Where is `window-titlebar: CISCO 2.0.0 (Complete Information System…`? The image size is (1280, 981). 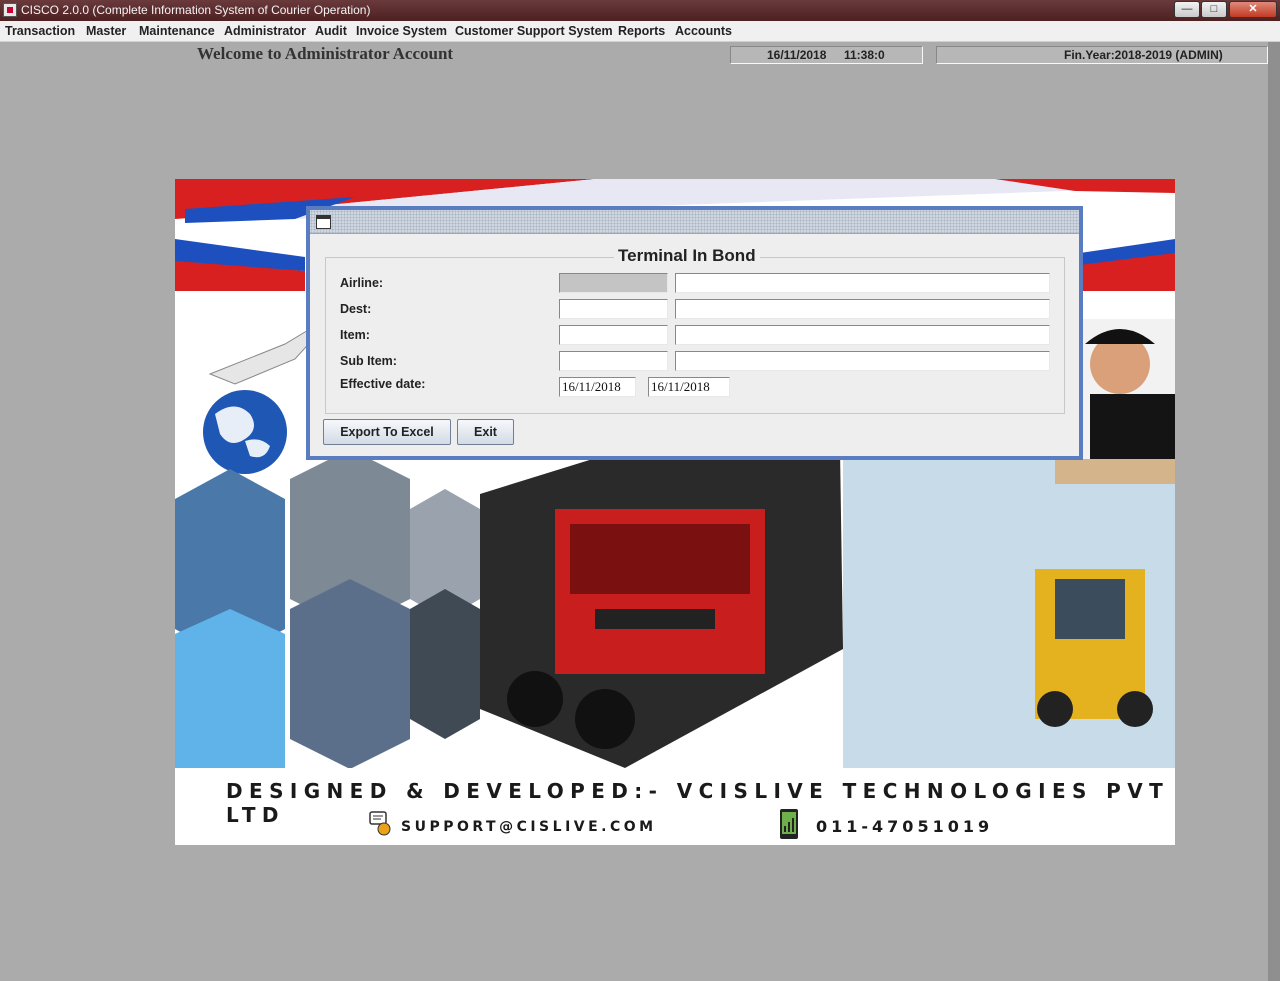
window-titlebar: CISCO 2.0.0 (Complete Information System… is located at coordinates (640, 10).